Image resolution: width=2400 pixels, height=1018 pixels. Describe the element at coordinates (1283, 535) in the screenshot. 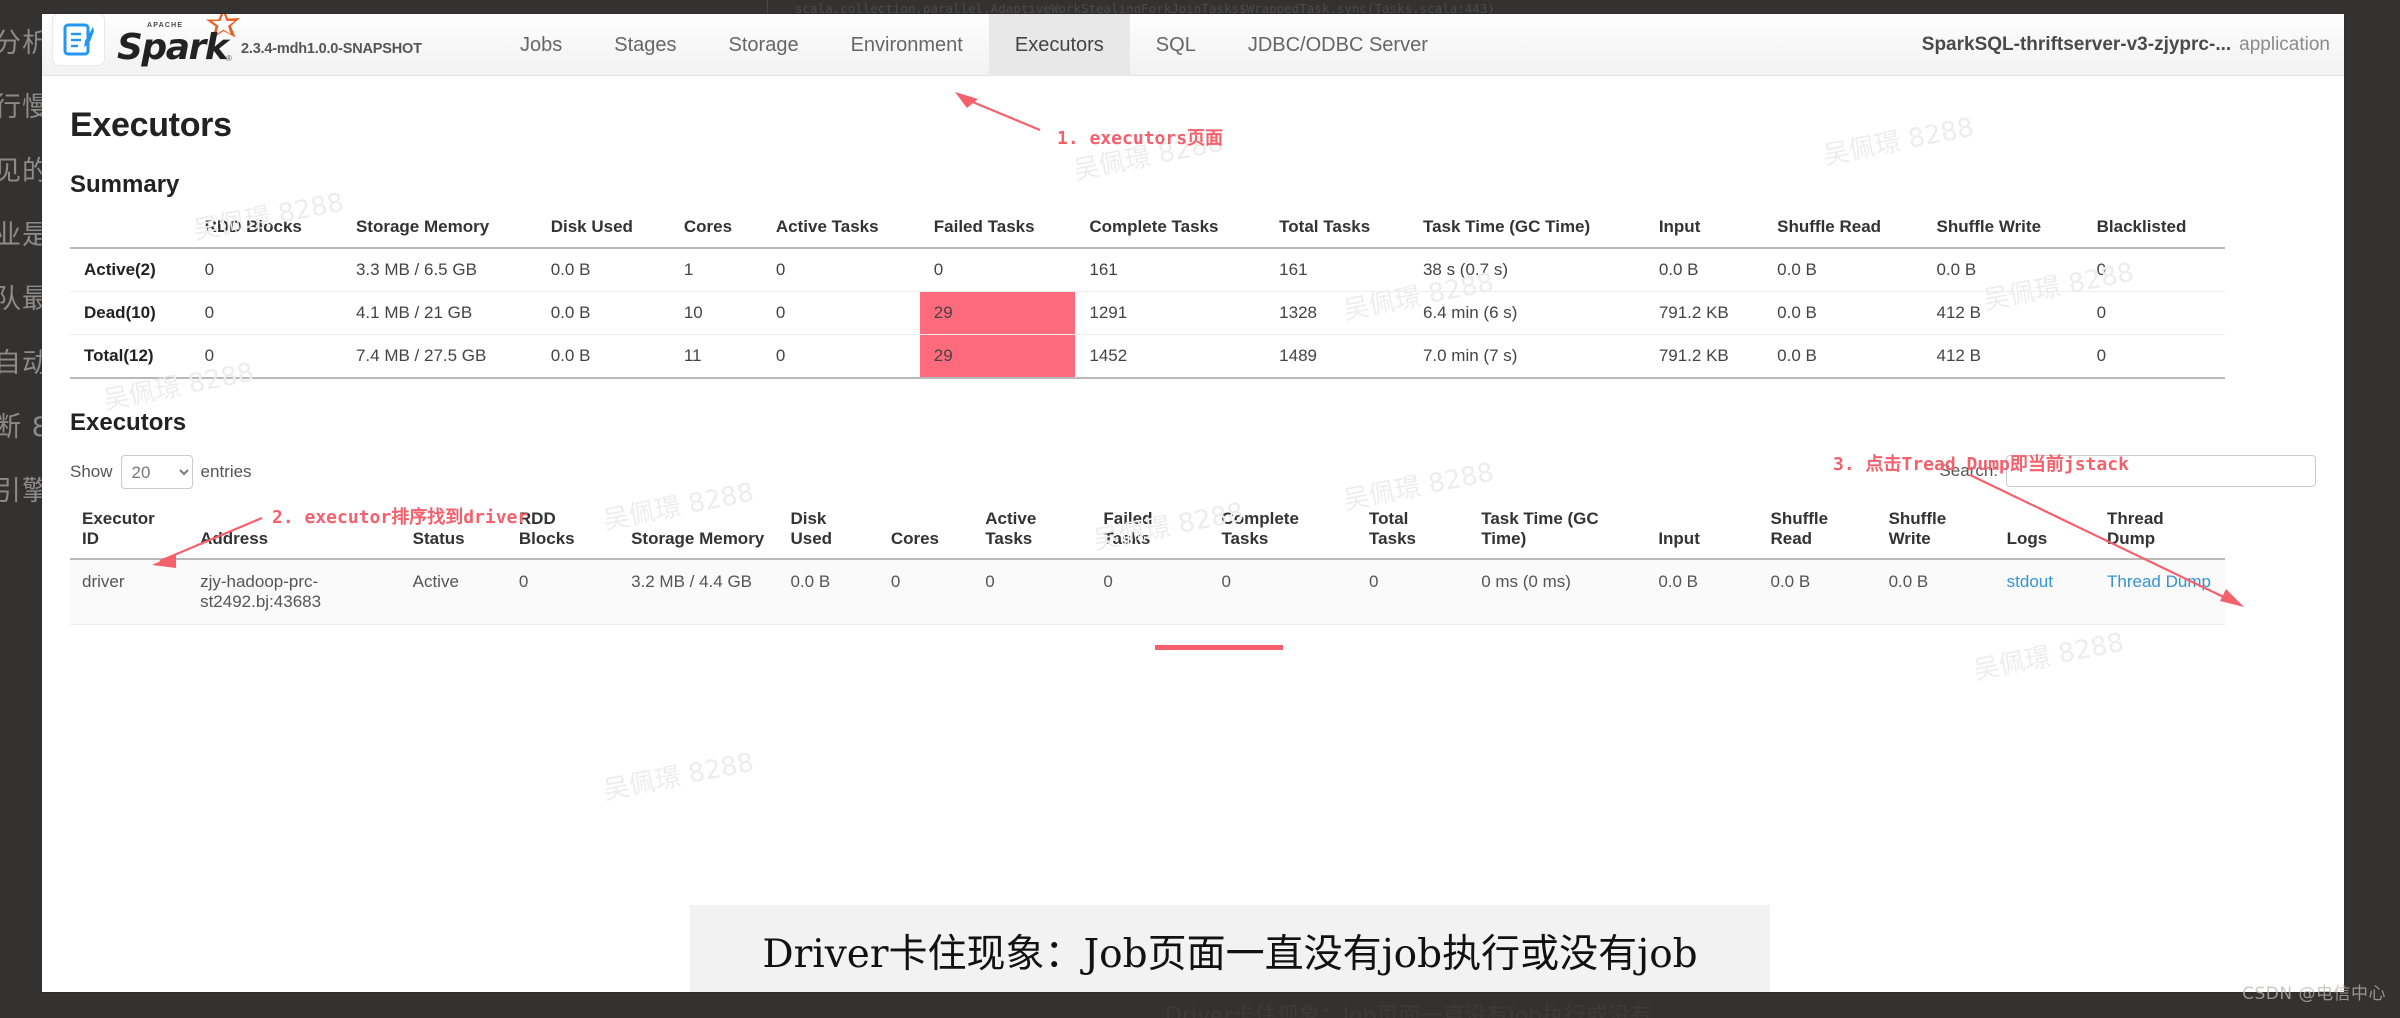

I see `exec-col-complete-tasks: Complete Tasks` at that location.